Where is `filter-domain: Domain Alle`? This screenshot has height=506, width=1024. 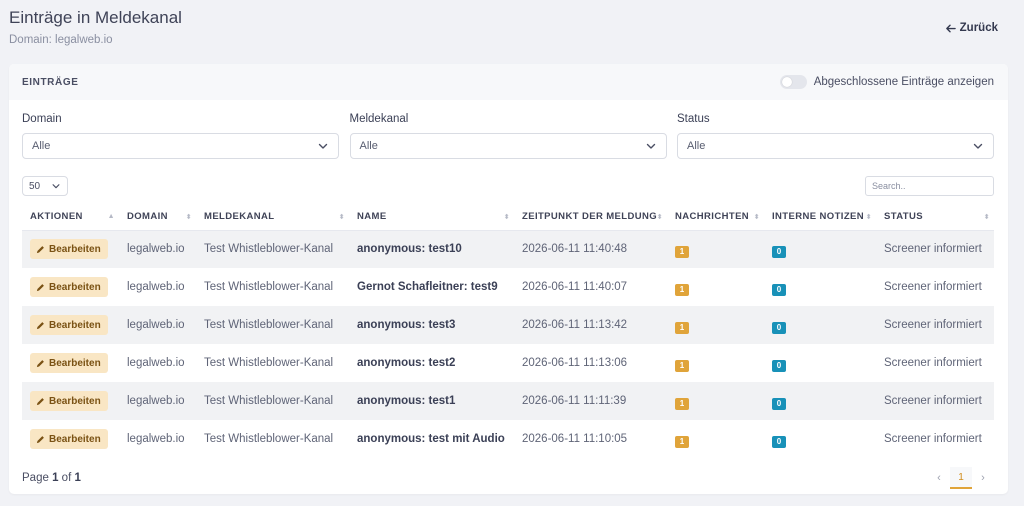 filter-domain: Domain Alle is located at coordinates (180, 136).